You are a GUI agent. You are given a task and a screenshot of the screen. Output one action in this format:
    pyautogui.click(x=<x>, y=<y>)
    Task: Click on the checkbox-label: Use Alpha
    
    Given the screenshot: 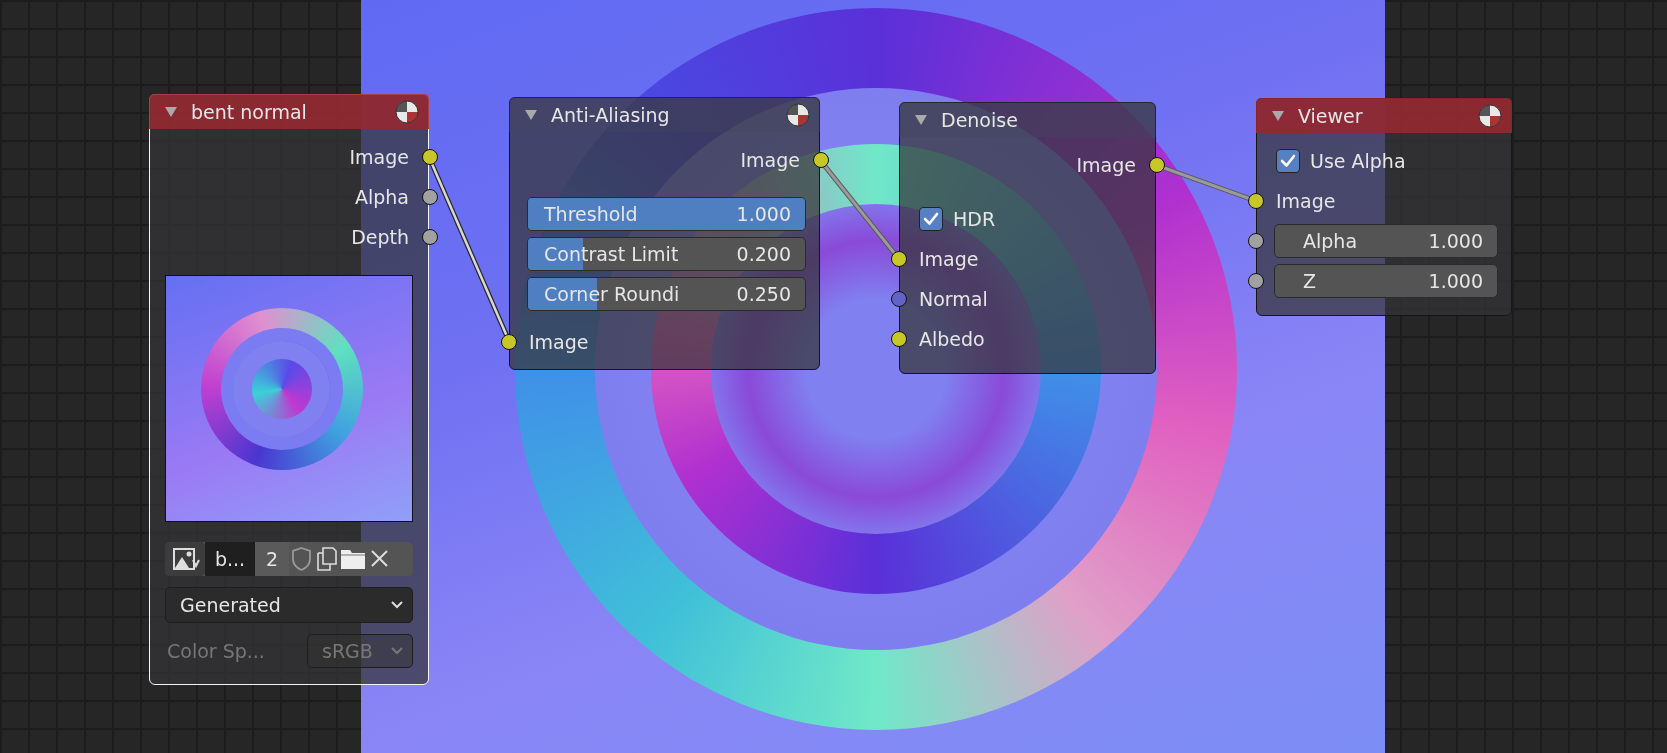 What is the action you would take?
    pyautogui.click(x=1358, y=161)
    